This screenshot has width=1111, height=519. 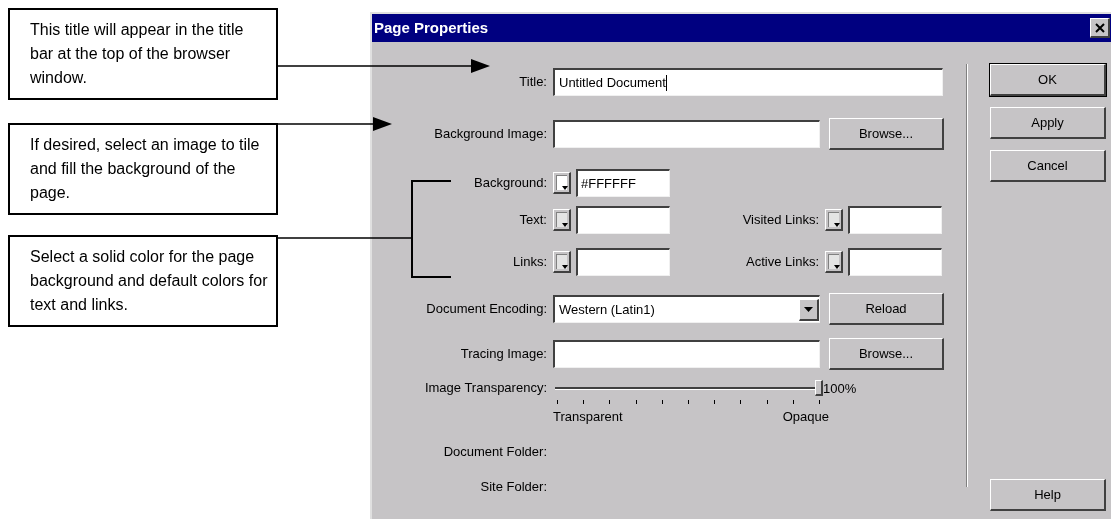 What do you see at coordinates (886, 309) in the screenshot?
I see `dialog-button: Reload` at bounding box center [886, 309].